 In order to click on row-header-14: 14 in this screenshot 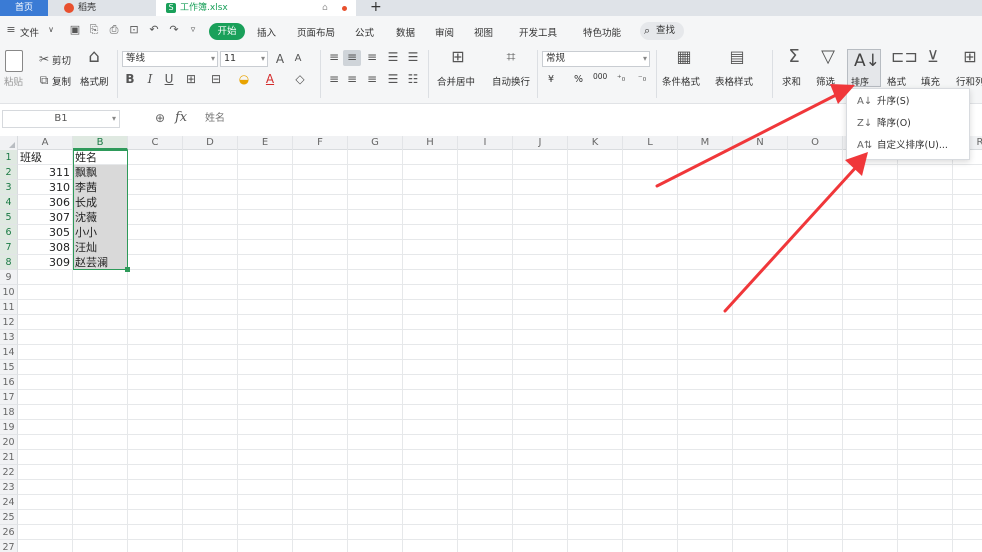, I will do `click(9, 352)`.